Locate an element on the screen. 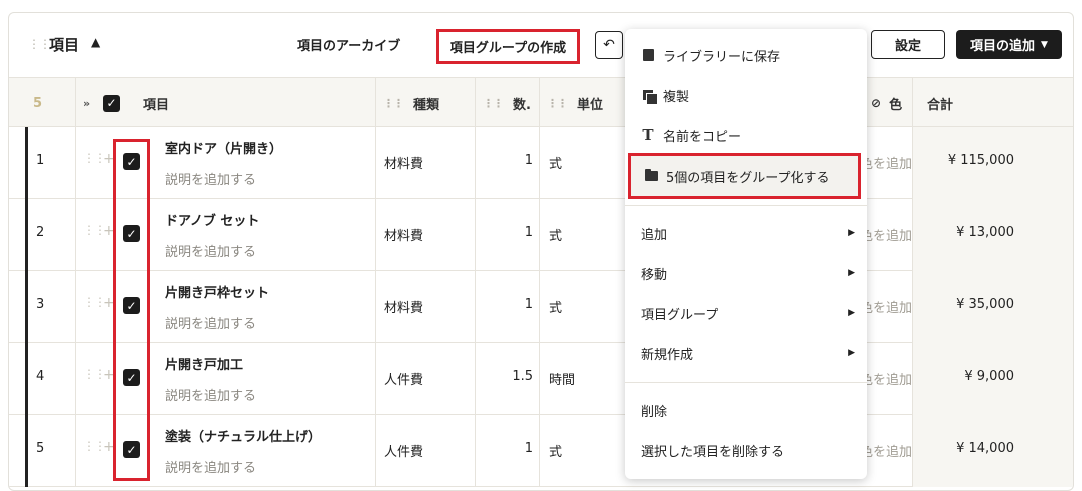 The height and width of the screenshot is (491, 1082). table-row: 3 ⋮⋮ + ✓ 片開き戸枠セット 説明を追加する 材料費 1 式色を追加 ¥ 35,000 is located at coordinates (541, 307).